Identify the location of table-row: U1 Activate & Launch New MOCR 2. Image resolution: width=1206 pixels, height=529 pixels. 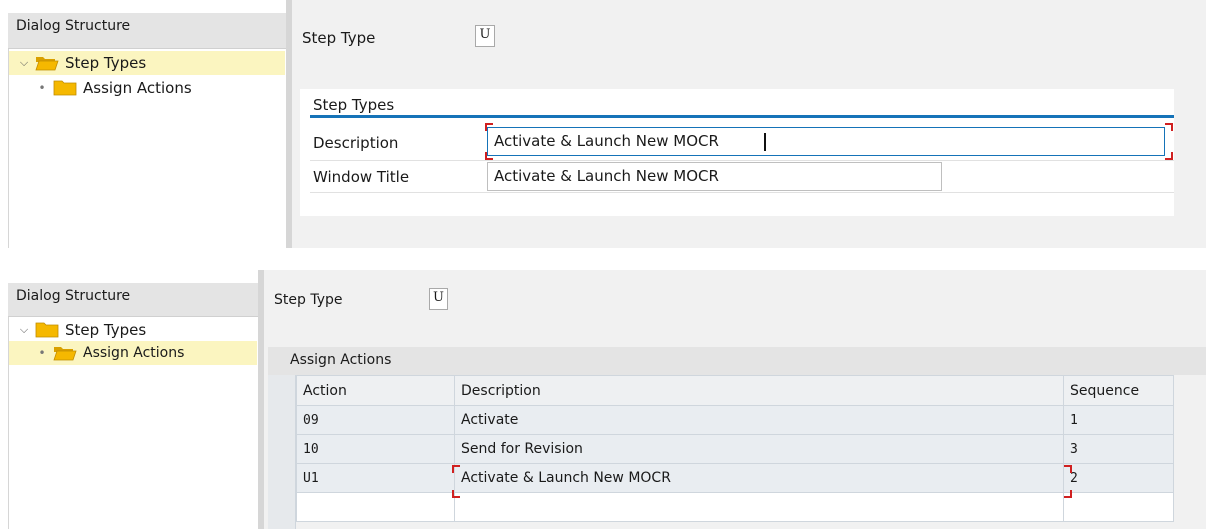
(735, 478).